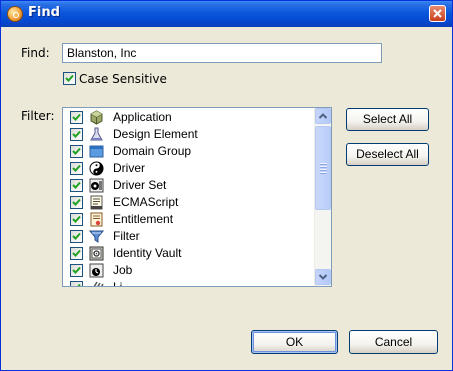 The image size is (453, 371). What do you see at coordinates (117, 283) in the screenshot?
I see `item-label: Li` at bounding box center [117, 283].